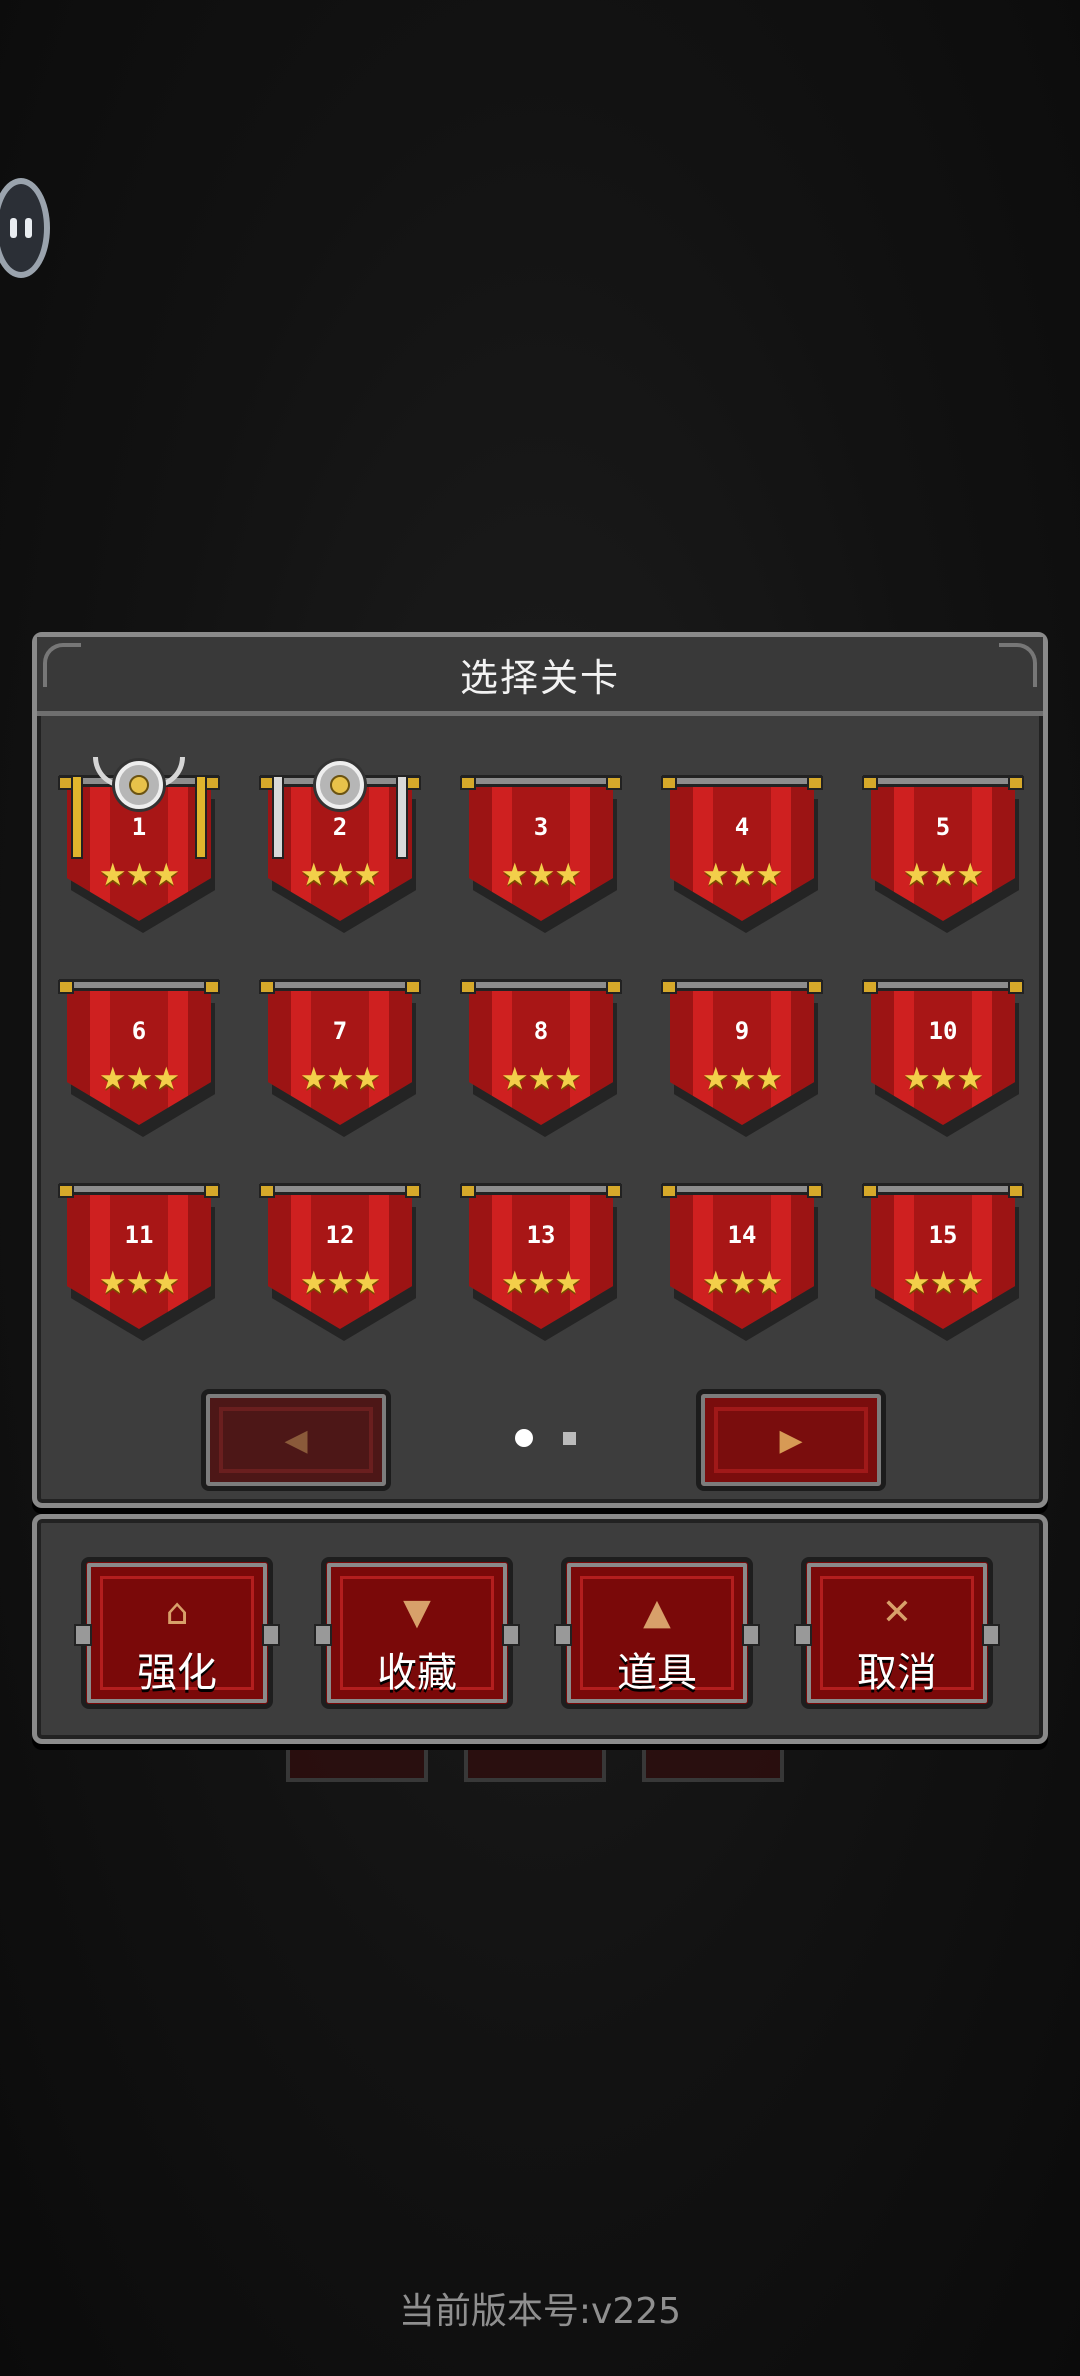  Describe the element at coordinates (742, 1235) in the screenshot. I see `level-number: 14` at that location.